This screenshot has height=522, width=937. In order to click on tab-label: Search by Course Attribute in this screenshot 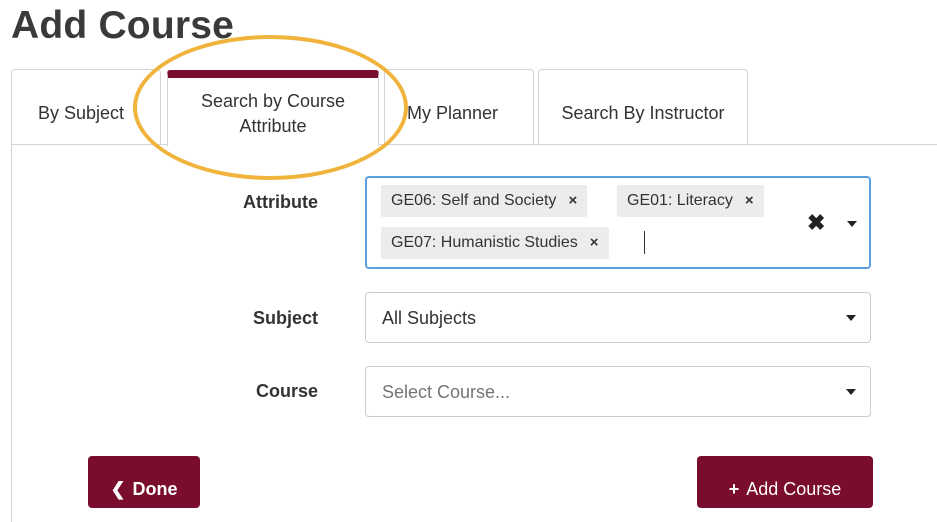, I will do `click(273, 113)`.